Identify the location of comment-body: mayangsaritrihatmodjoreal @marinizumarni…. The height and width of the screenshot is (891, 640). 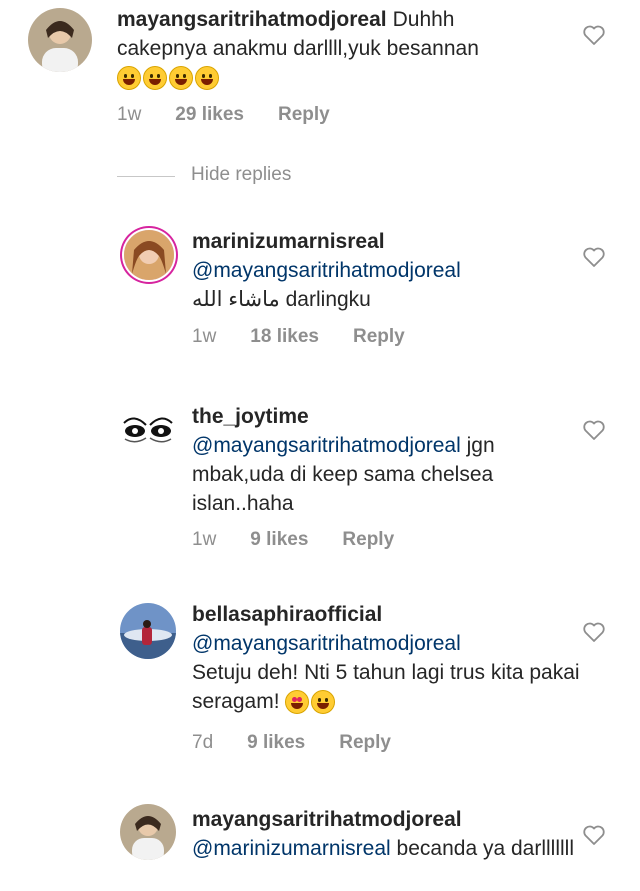
(389, 834).